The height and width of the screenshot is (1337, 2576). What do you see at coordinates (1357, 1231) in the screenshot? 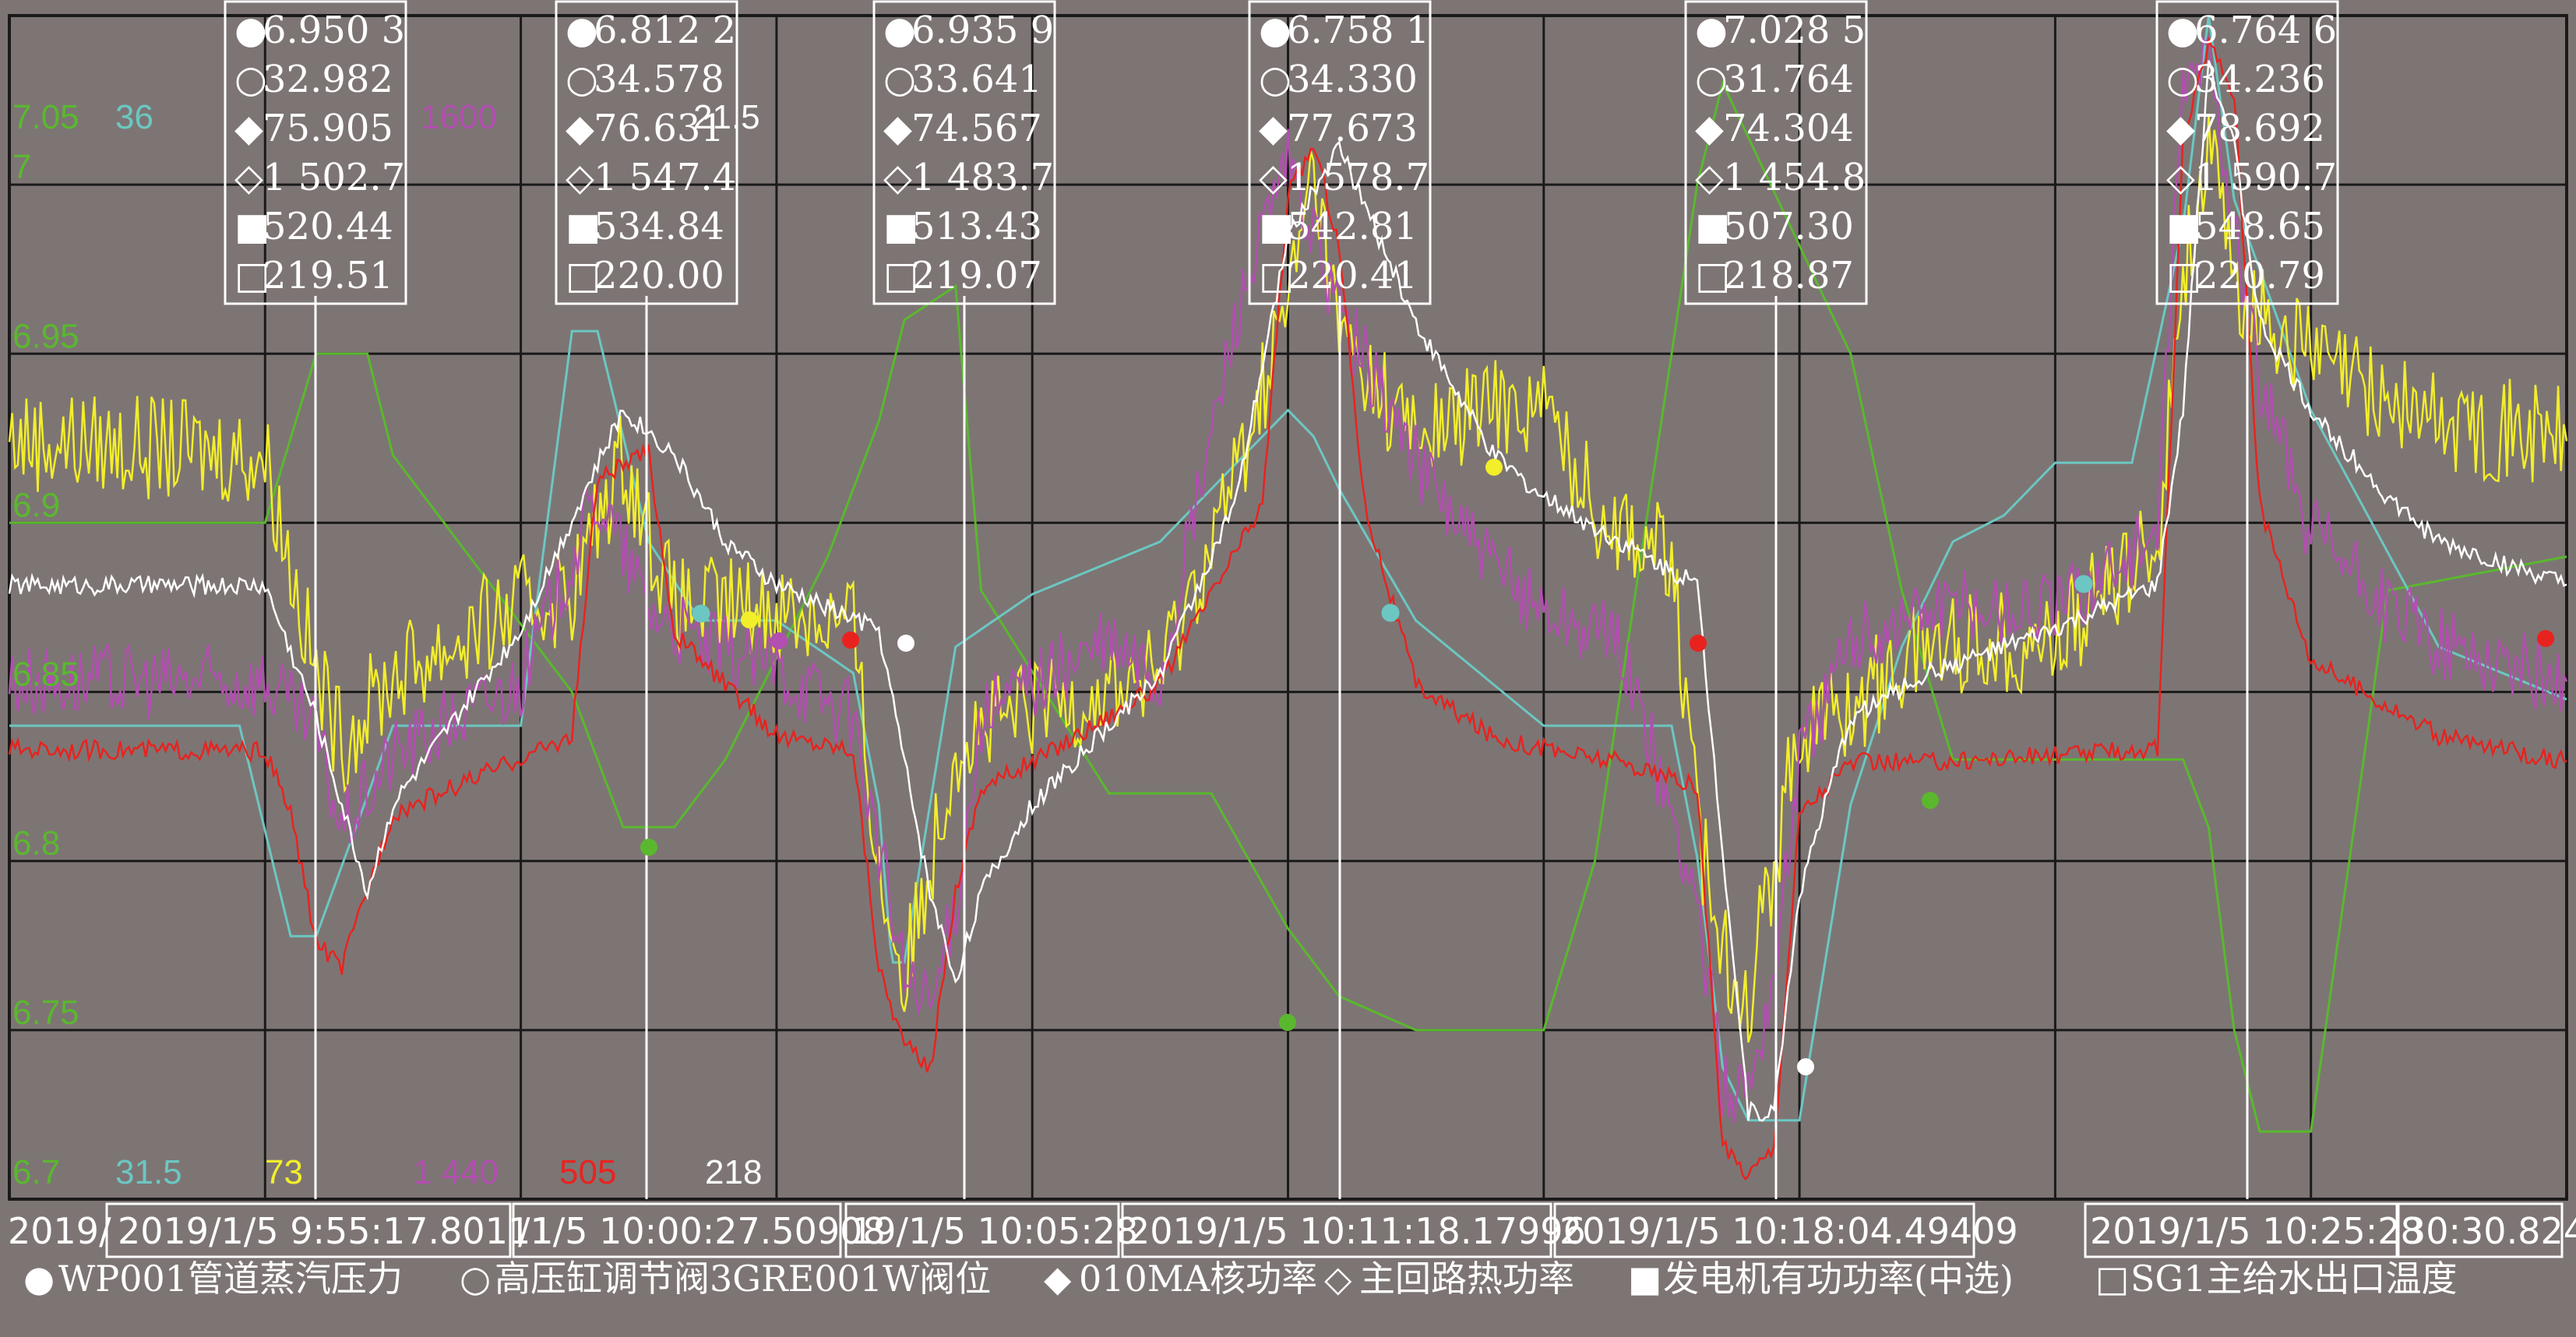
I see `time-label: 2019/1/5 10:11:18.17996` at bounding box center [1357, 1231].